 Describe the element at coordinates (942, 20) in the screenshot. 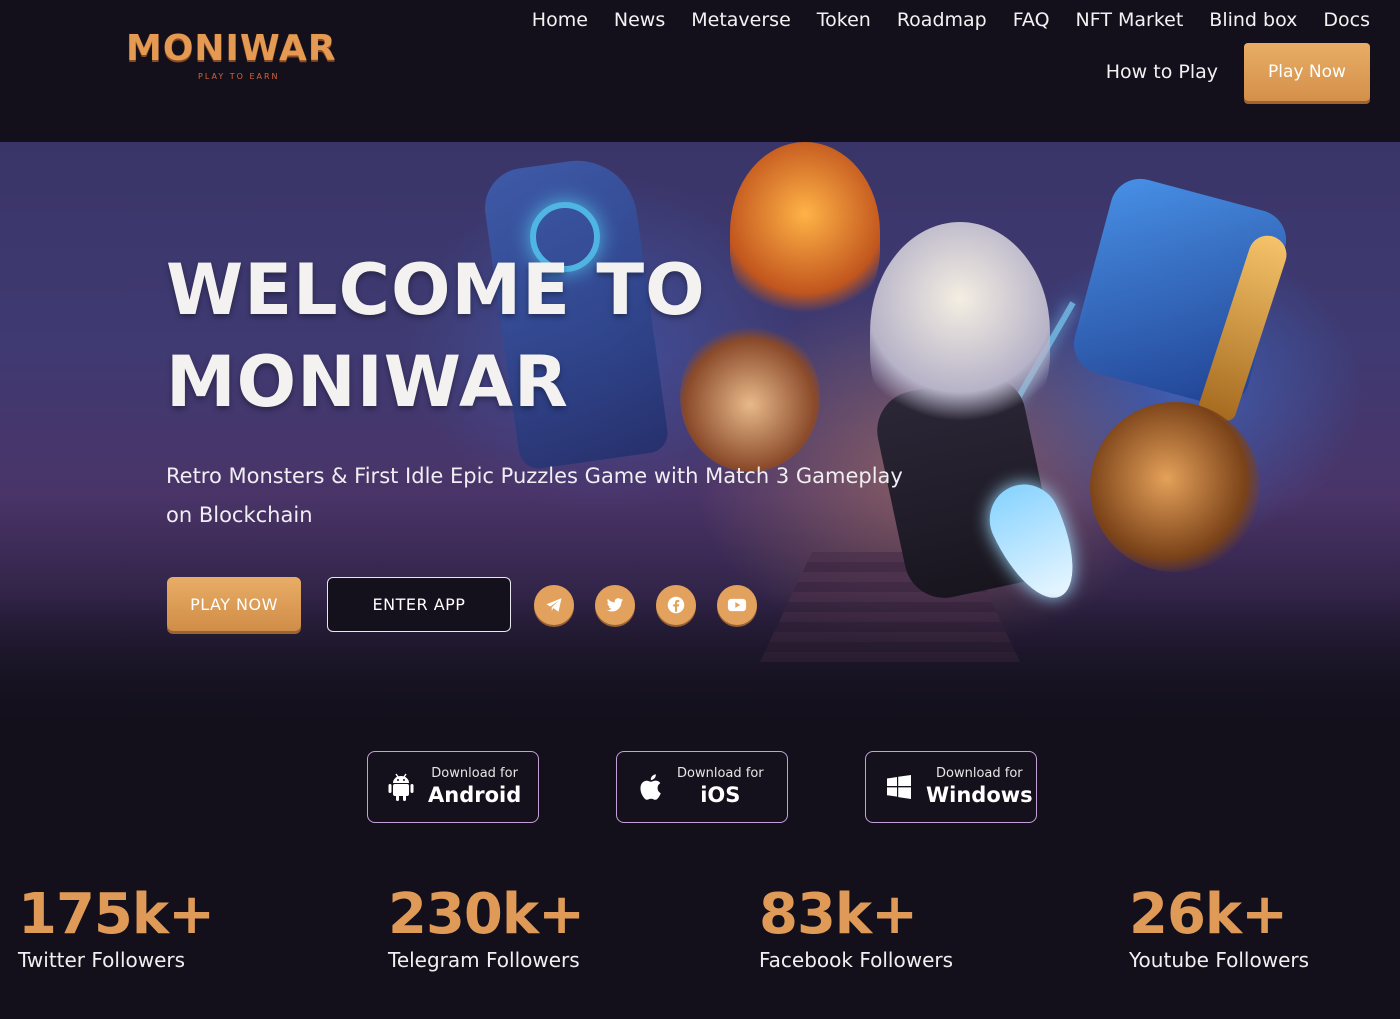

I see `nav-roadmap: Roadmap` at that location.